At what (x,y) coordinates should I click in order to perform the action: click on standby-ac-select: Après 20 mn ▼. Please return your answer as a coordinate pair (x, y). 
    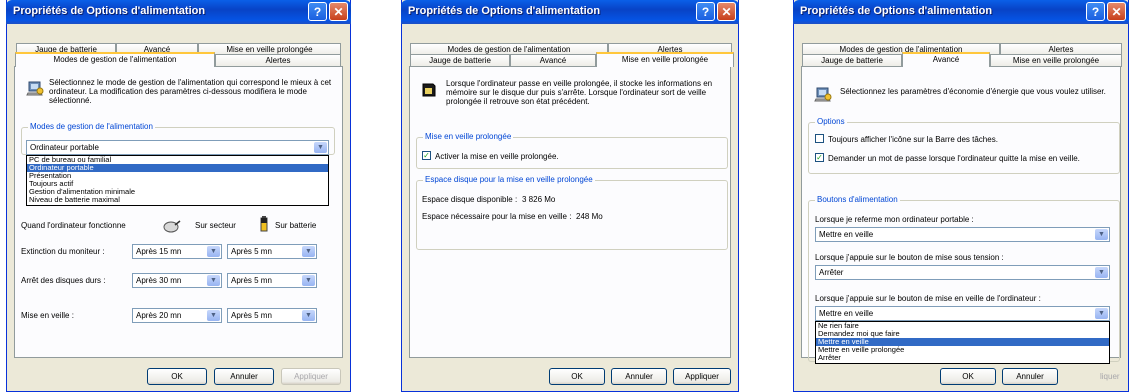
    Looking at the image, I should click on (177, 315).